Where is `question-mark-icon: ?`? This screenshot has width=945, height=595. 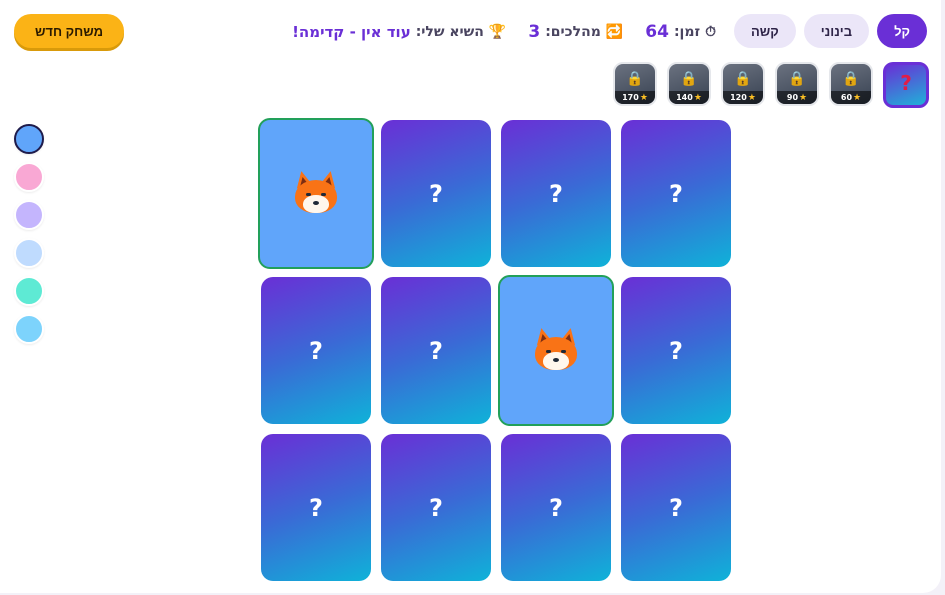 question-mark-icon: ? is located at coordinates (906, 83).